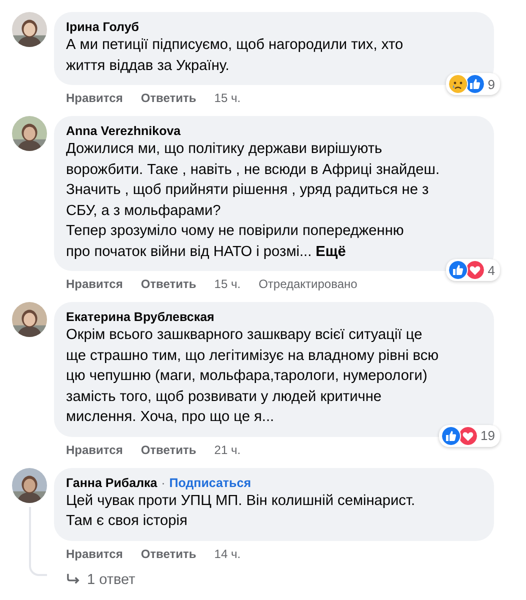 The height and width of the screenshot is (600, 526). Describe the element at coordinates (210, 483) in the screenshot. I see `follow-link: Подписаться` at that location.